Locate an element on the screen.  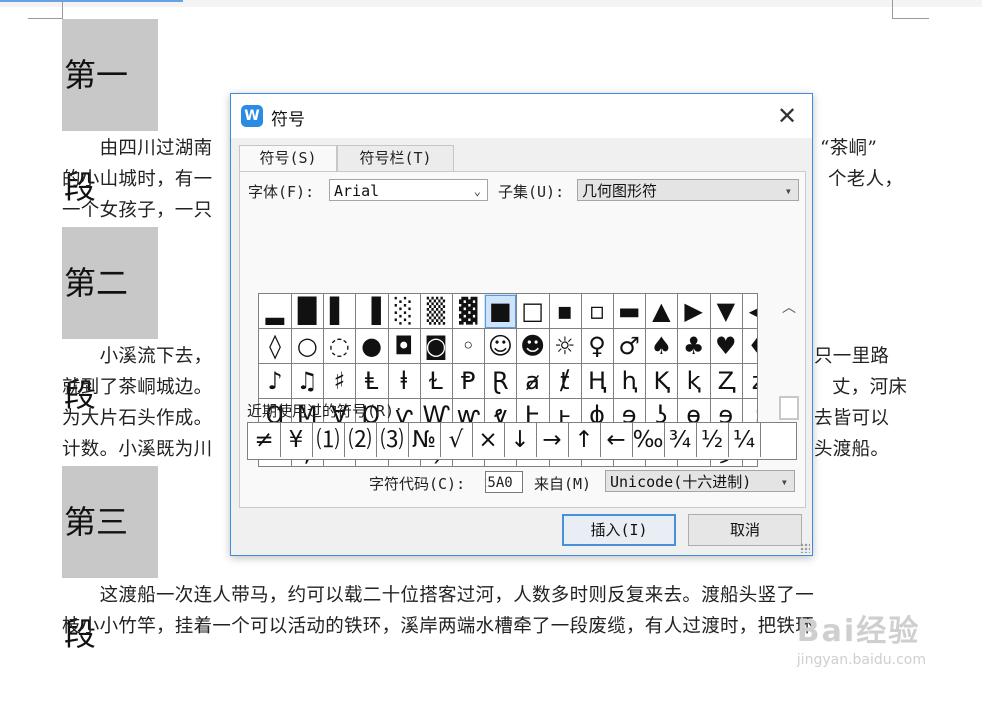
symbol-cell: Ⱡ is located at coordinates (372, 381).